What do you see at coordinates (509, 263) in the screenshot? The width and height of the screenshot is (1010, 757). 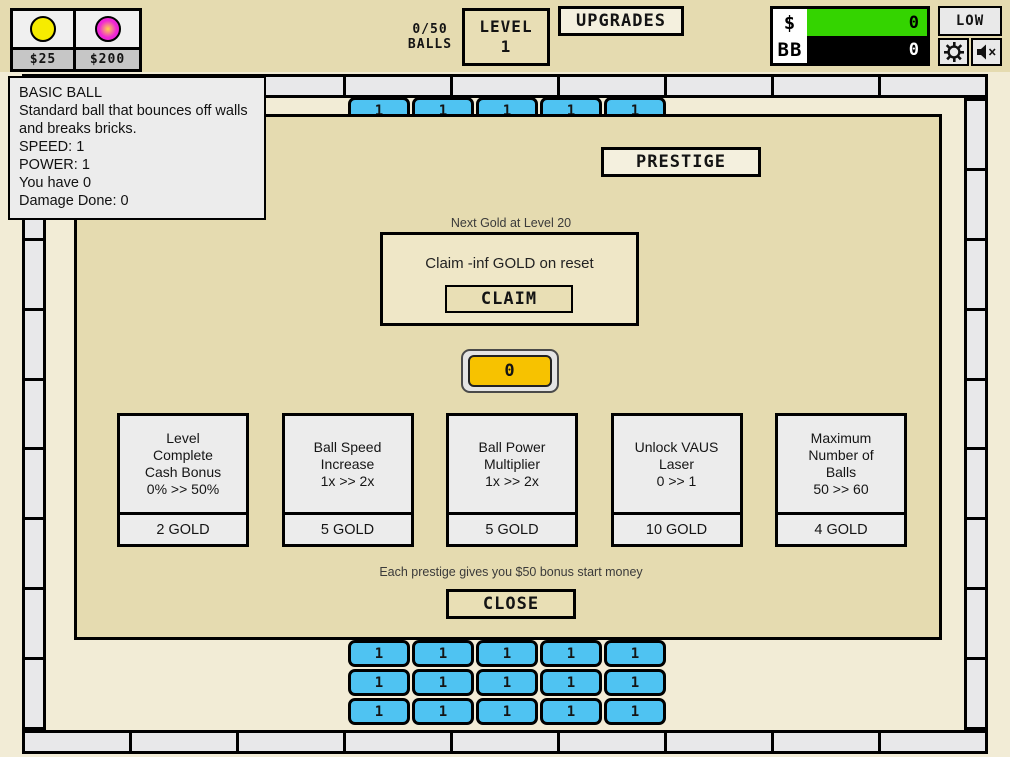 I see `claim-text: Claim -inf GOLD on reset` at bounding box center [509, 263].